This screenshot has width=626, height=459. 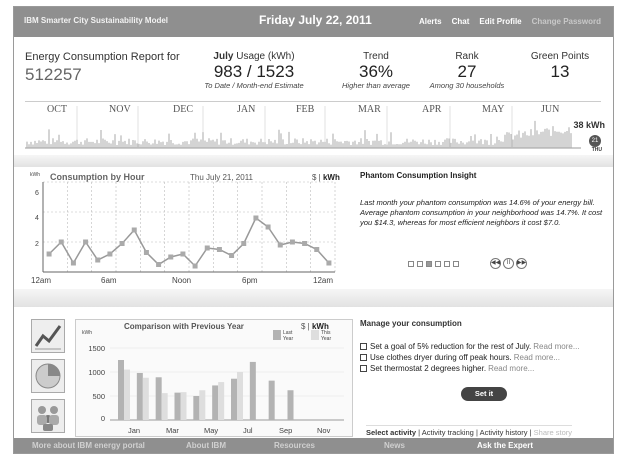 What do you see at coordinates (448, 432) in the screenshot?
I see `tab-activity-tracking: Activity tracking` at bounding box center [448, 432].